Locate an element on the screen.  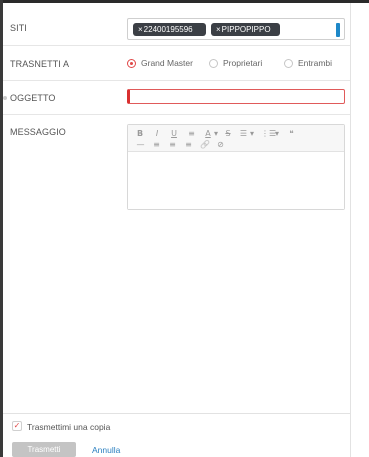
bold-icon: B is located at coordinates (140, 133).